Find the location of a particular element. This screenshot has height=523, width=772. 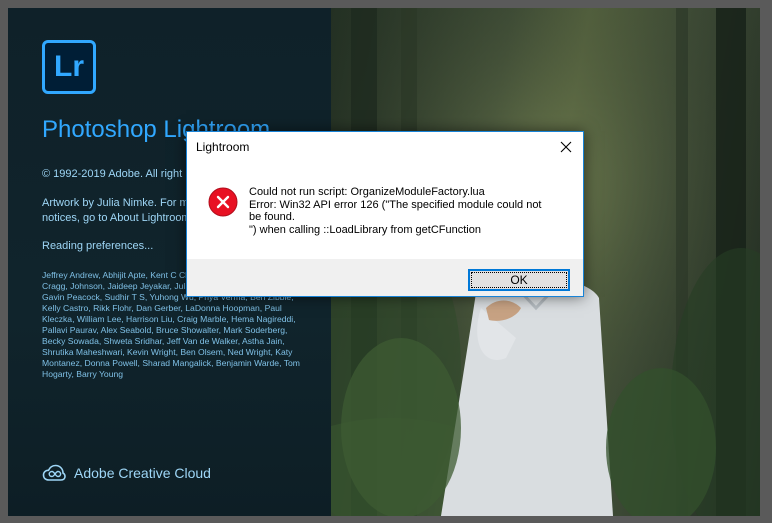

dialog-footer: OK is located at coordinates (385, 277).